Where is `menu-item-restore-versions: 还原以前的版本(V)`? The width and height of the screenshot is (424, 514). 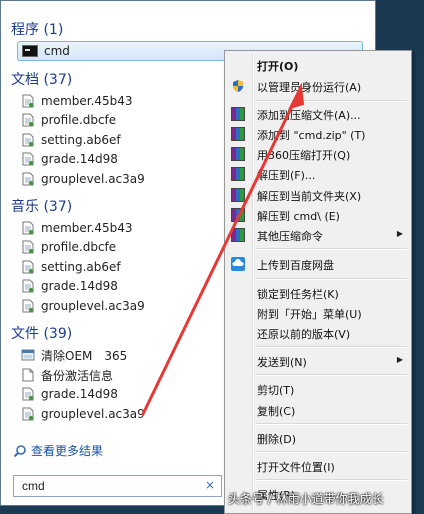 menu-item-restore-versions: 还原以前的版本(V) is located at coordinates (318, 333).